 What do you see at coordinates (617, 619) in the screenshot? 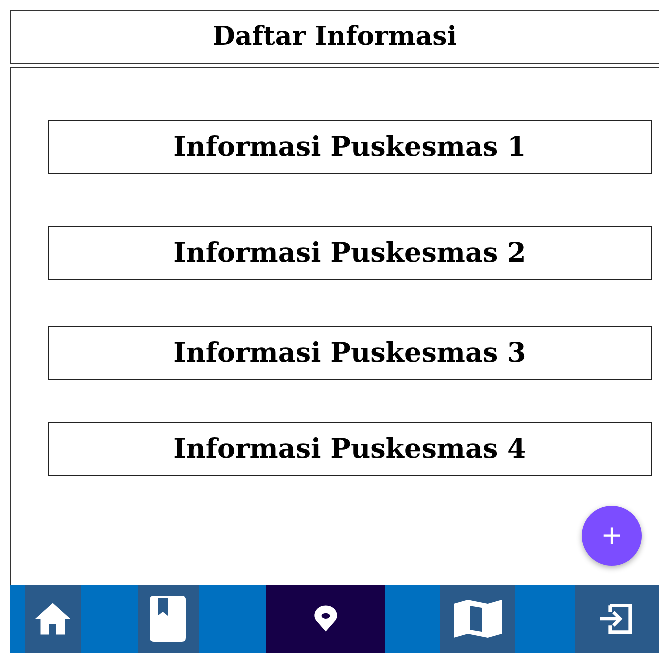
I see `exit-tab` at bounding box center [617, 619].